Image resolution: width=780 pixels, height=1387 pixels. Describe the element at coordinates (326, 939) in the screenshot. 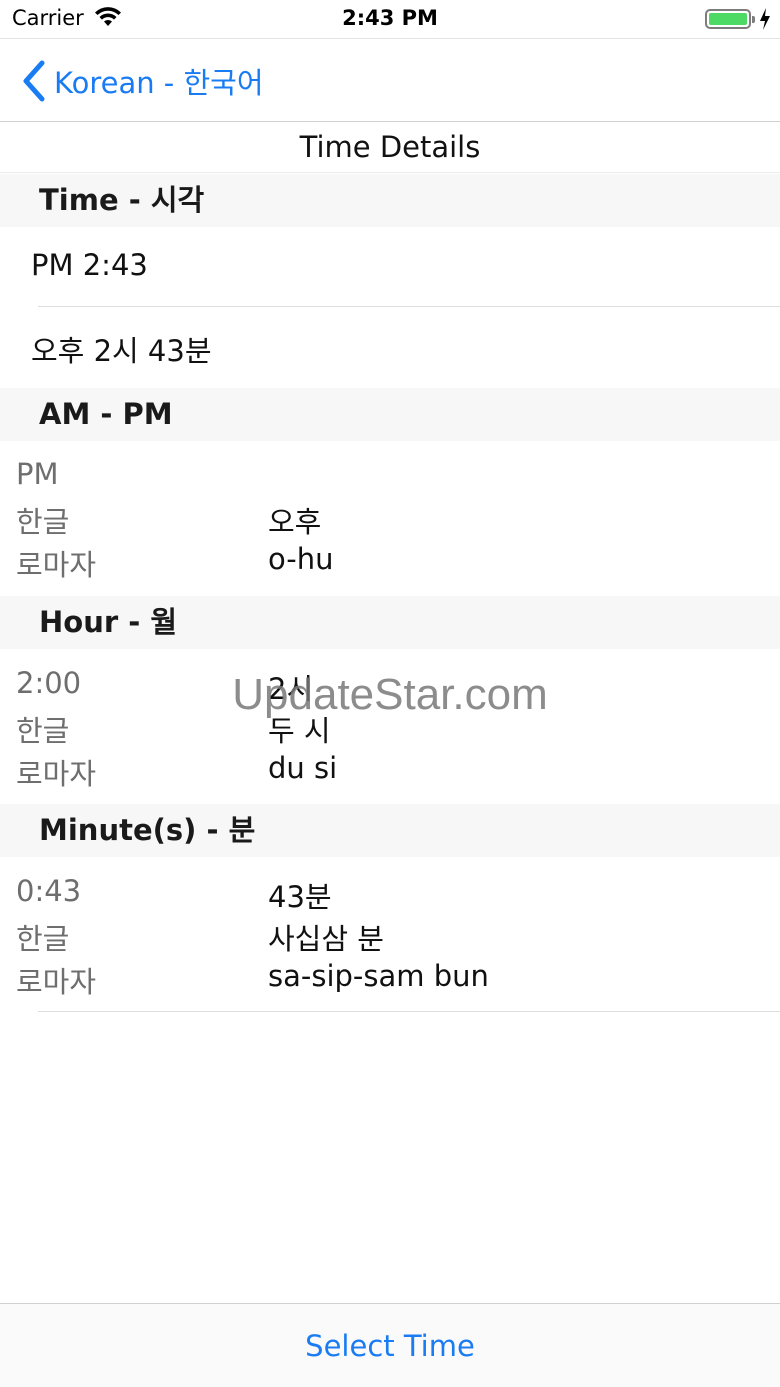

I see `minute-hangul-value: 사십삼 분` at that location.